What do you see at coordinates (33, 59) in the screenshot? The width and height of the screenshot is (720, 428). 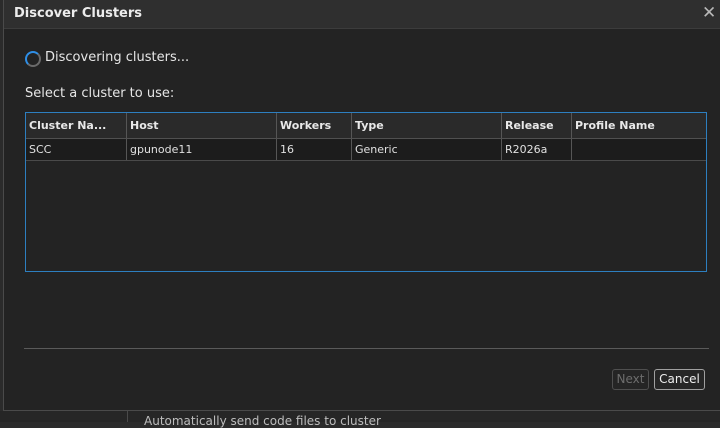 I see `spinner-icon` at bounding box center [33, 59].